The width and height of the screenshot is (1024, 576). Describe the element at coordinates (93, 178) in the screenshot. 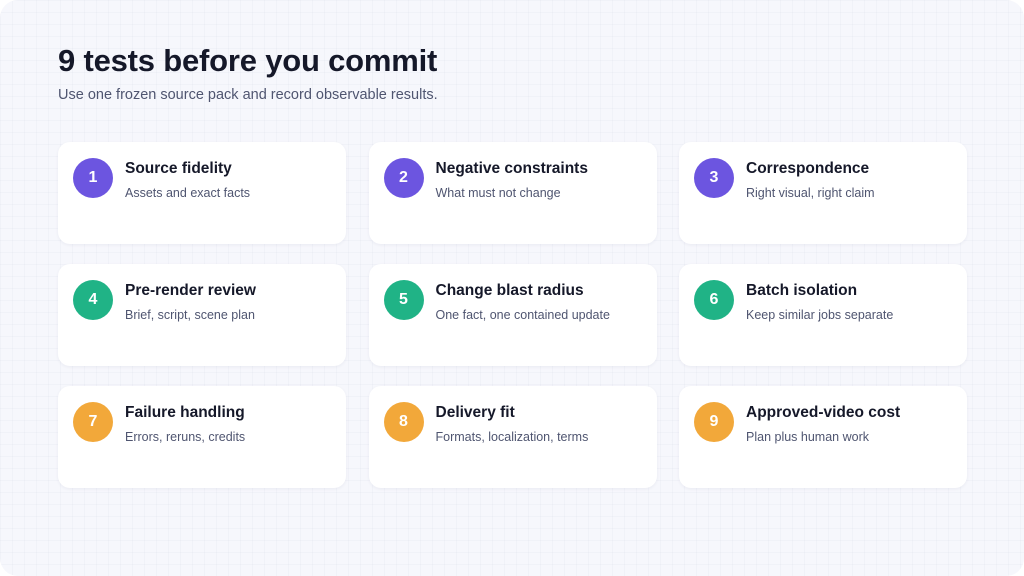

I see `number-badge: 1` at that location.